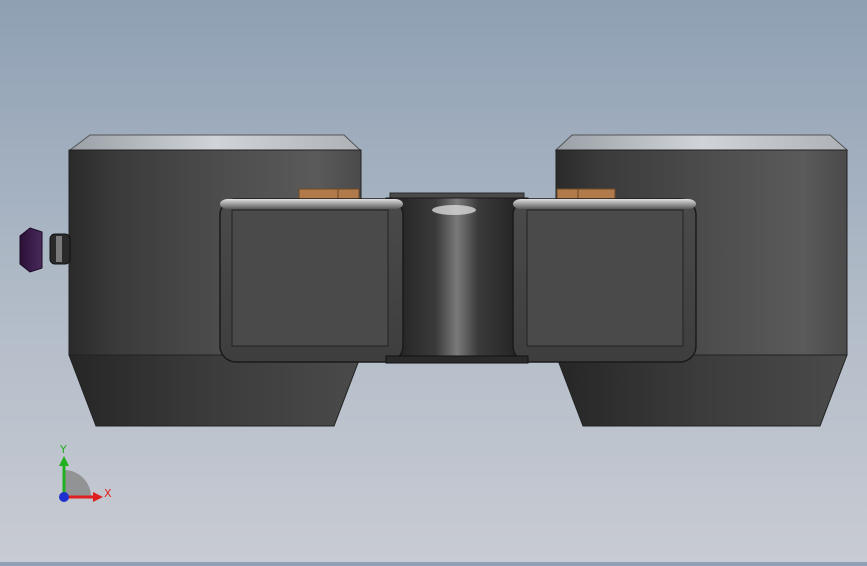 The image size is (867, 566). Describe the element at coordinates (311, 280) in the screenshot. I see `left-prism-housing` at that location.